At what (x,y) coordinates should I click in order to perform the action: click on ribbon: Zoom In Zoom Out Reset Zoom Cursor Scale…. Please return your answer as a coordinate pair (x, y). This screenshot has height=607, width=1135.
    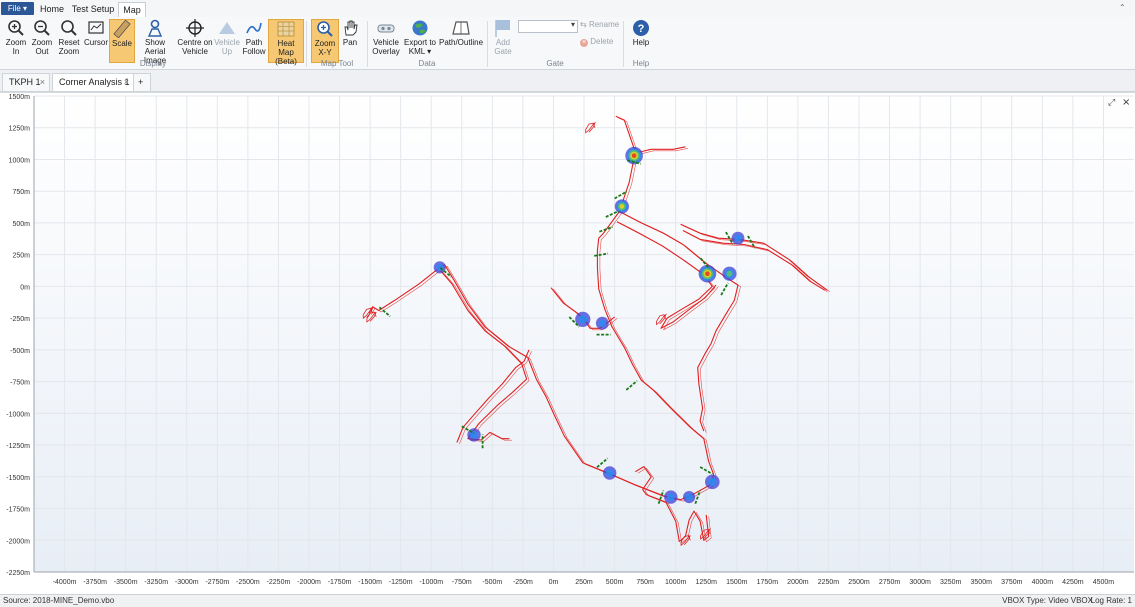
    Looking at the image, I should click on (567, 43).